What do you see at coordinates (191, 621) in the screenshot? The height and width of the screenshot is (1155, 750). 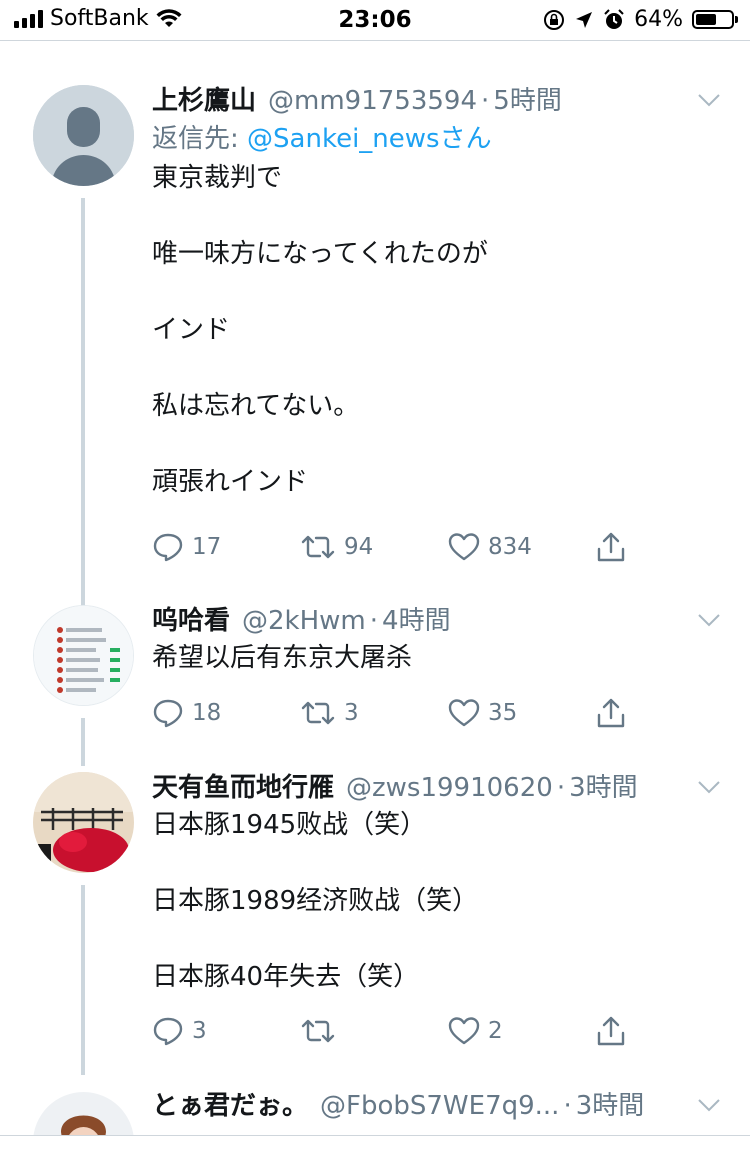 I see `display-name: 呜哈看` at bounding box center [191, 621].